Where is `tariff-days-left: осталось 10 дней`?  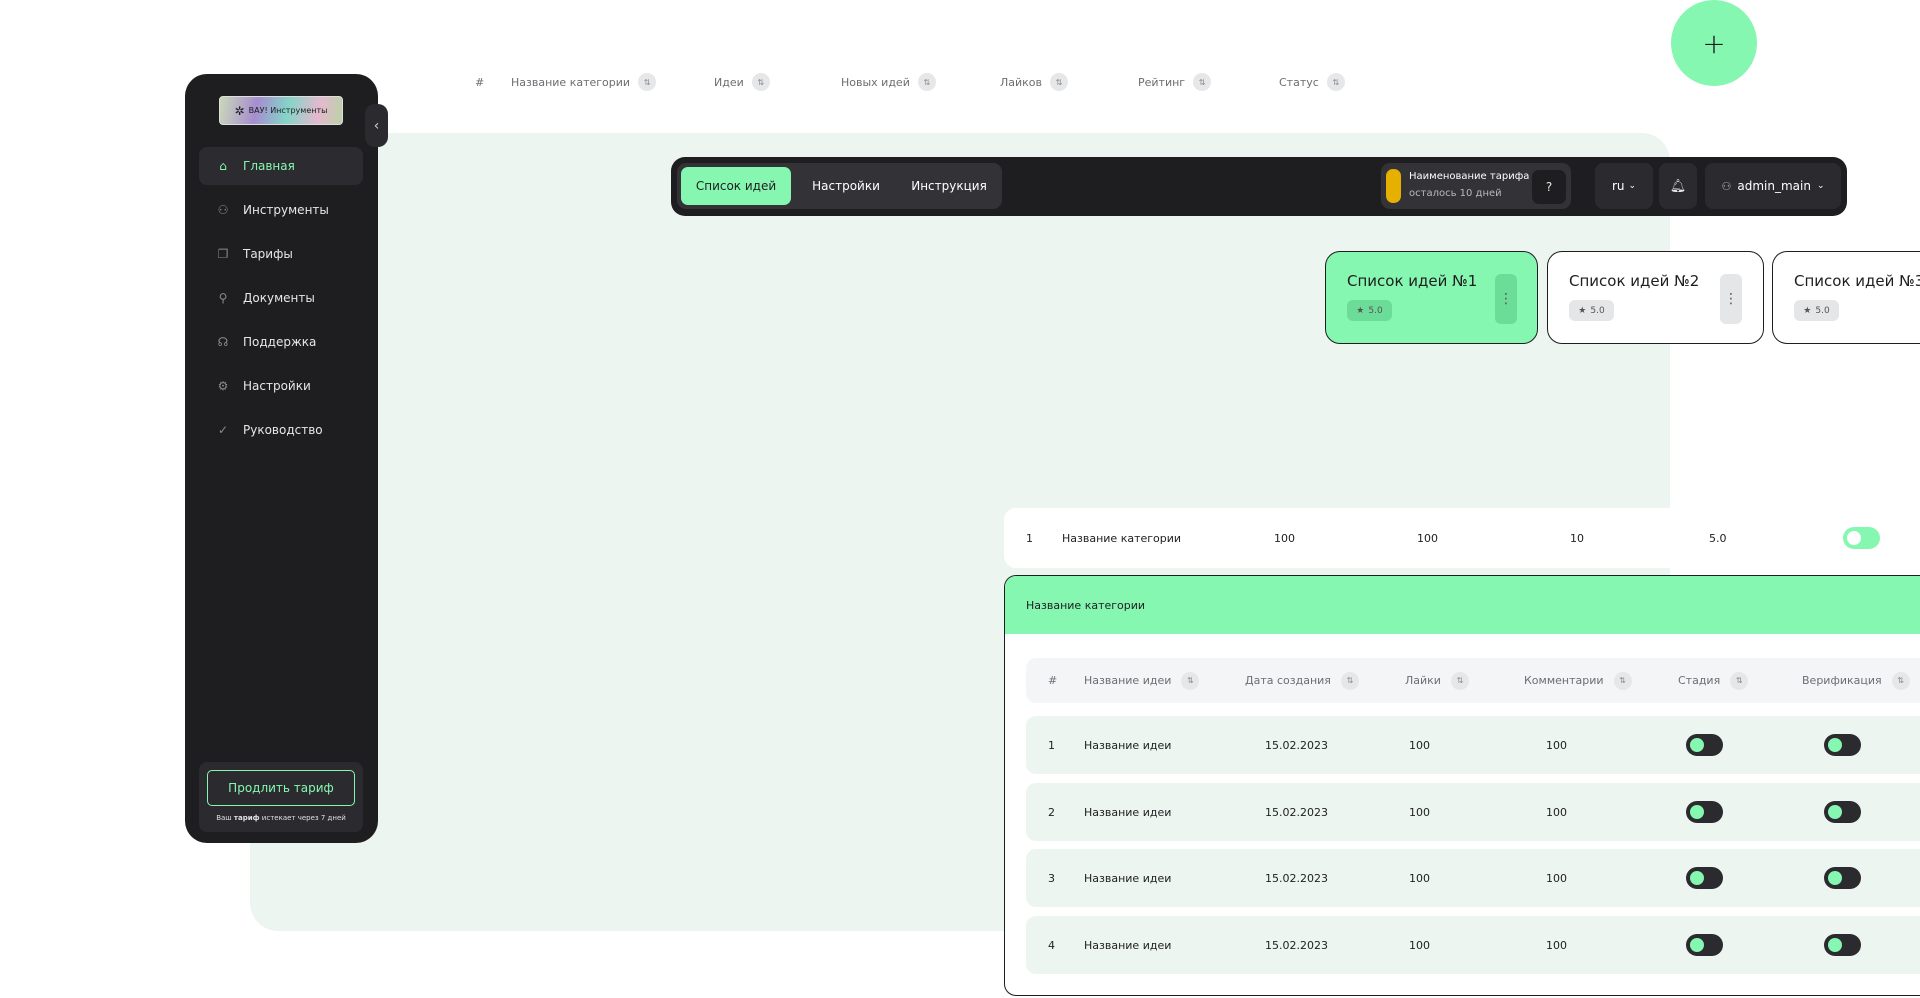
tariff-days-left: осталось 10 дней is located at coordinates (1455, 193).